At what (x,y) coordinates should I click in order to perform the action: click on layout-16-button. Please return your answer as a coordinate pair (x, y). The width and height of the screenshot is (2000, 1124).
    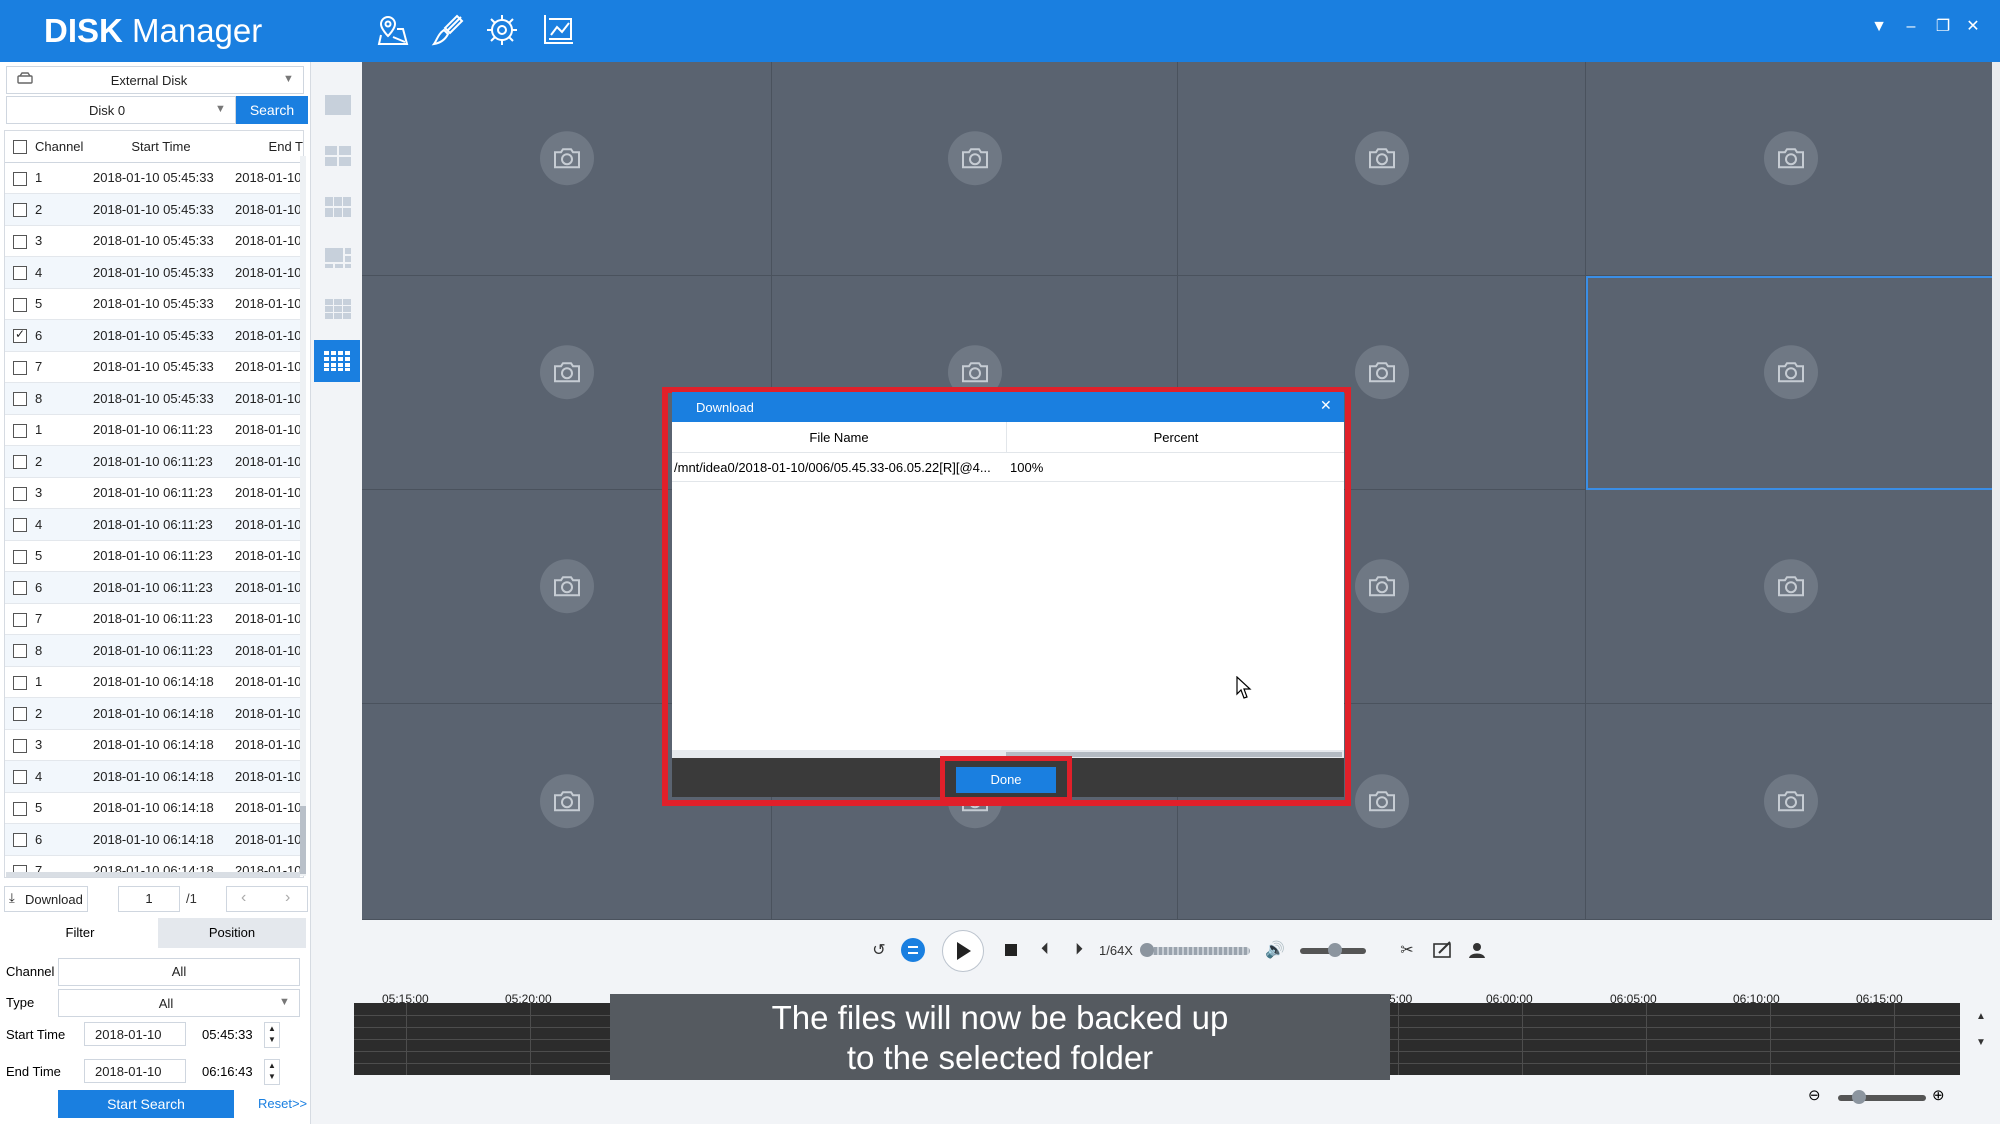
    Looking at the image, I should click on (337, 361).